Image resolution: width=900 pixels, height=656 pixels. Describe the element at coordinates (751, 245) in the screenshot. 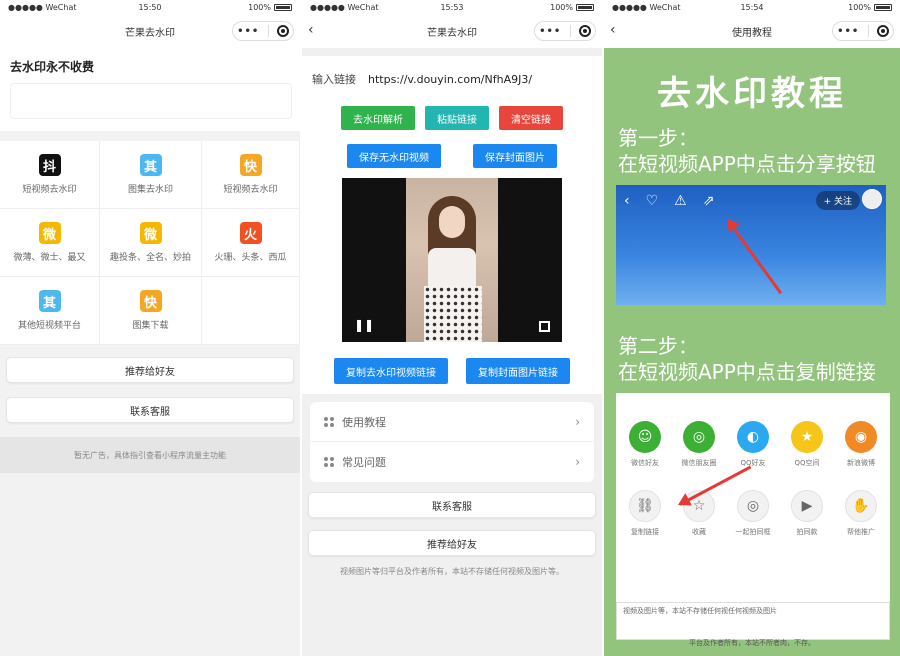

I see `step1-screenshot: ‹ ♡ ⚠ ⇗ + 关注` at that location.